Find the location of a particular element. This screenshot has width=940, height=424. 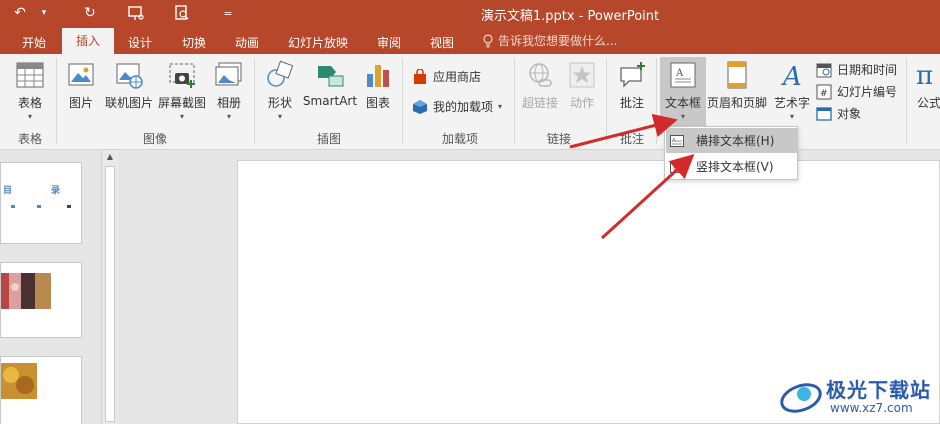

arrow-to-horizontal-textbox is located at coordinates (647, 196).